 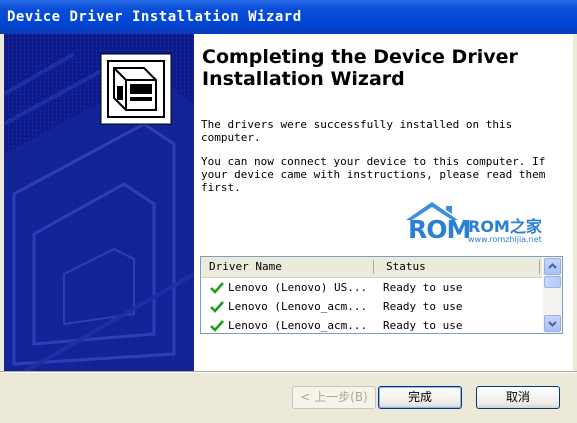 What do you see at coordinates (420, 397) in the screenshot?
I see `finish-button: 完成` at bounding box center [420, 397].